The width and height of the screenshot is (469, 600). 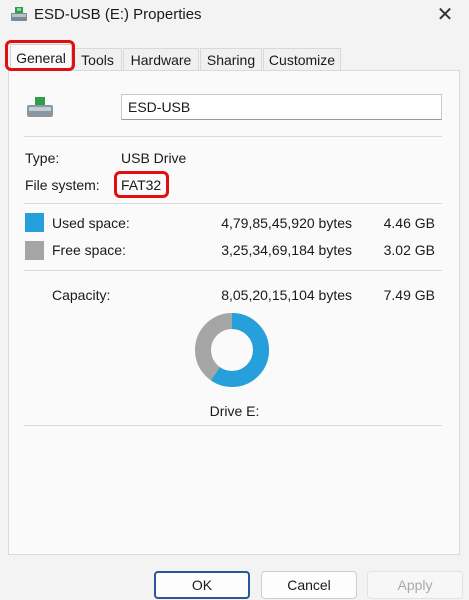 What do you see at coordinates (42, 158) in the screenshot?
I see `type-label: Type:` at bounding box center [42, 158].